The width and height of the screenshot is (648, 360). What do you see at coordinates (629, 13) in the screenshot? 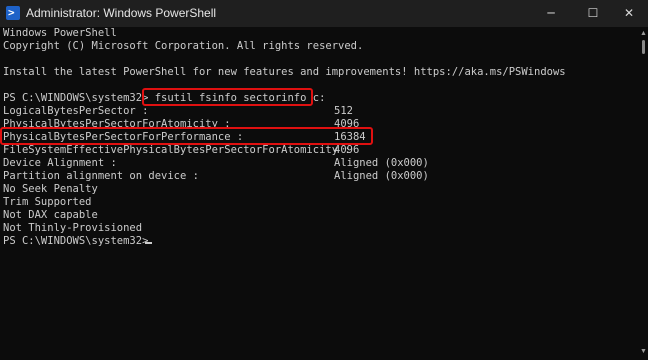
I see `close-button: ✕` at bounding box center [629, 13].